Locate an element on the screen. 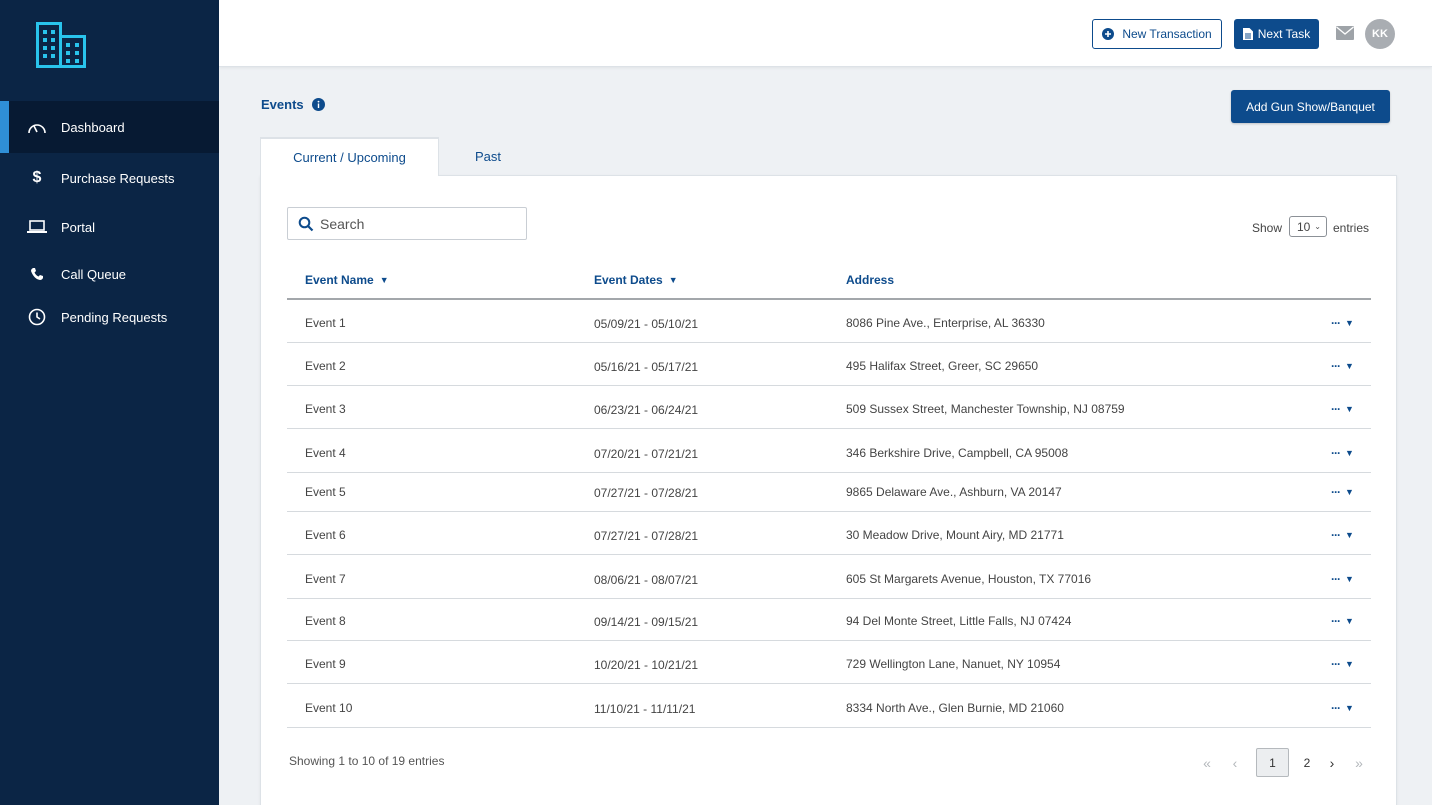  event-dates-cell: 10/20/21 - 10/21/21 is located at coordinates (646, 665).